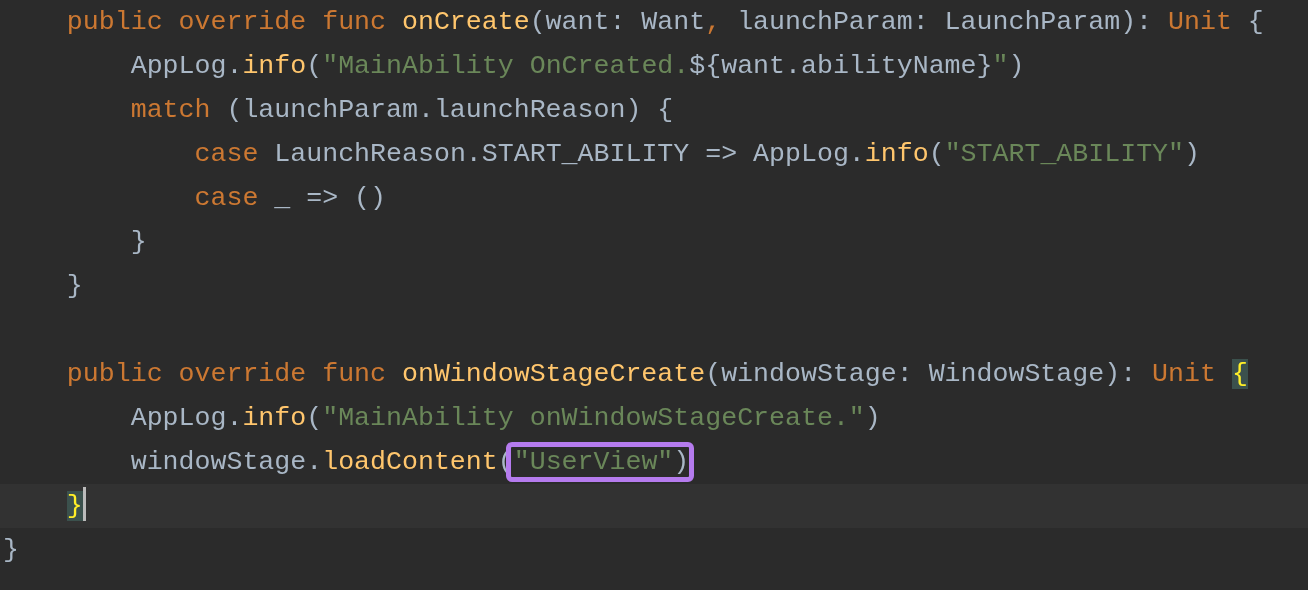 The image size is (1308, 590). What do you see at coordinates (617, 22) in the screenshot?
I see `code-token: (want: Want` at bounding box center [617, 22].